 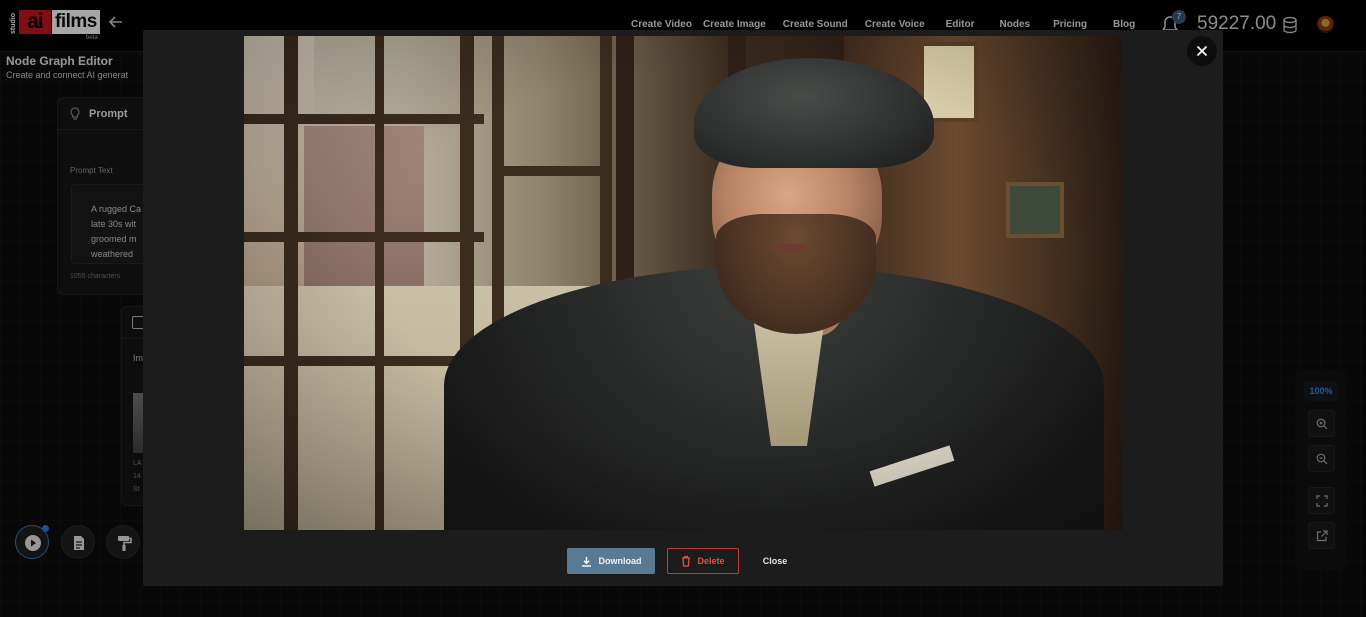 I want to click on delete-button: Delete, so click(x=703, y=561).